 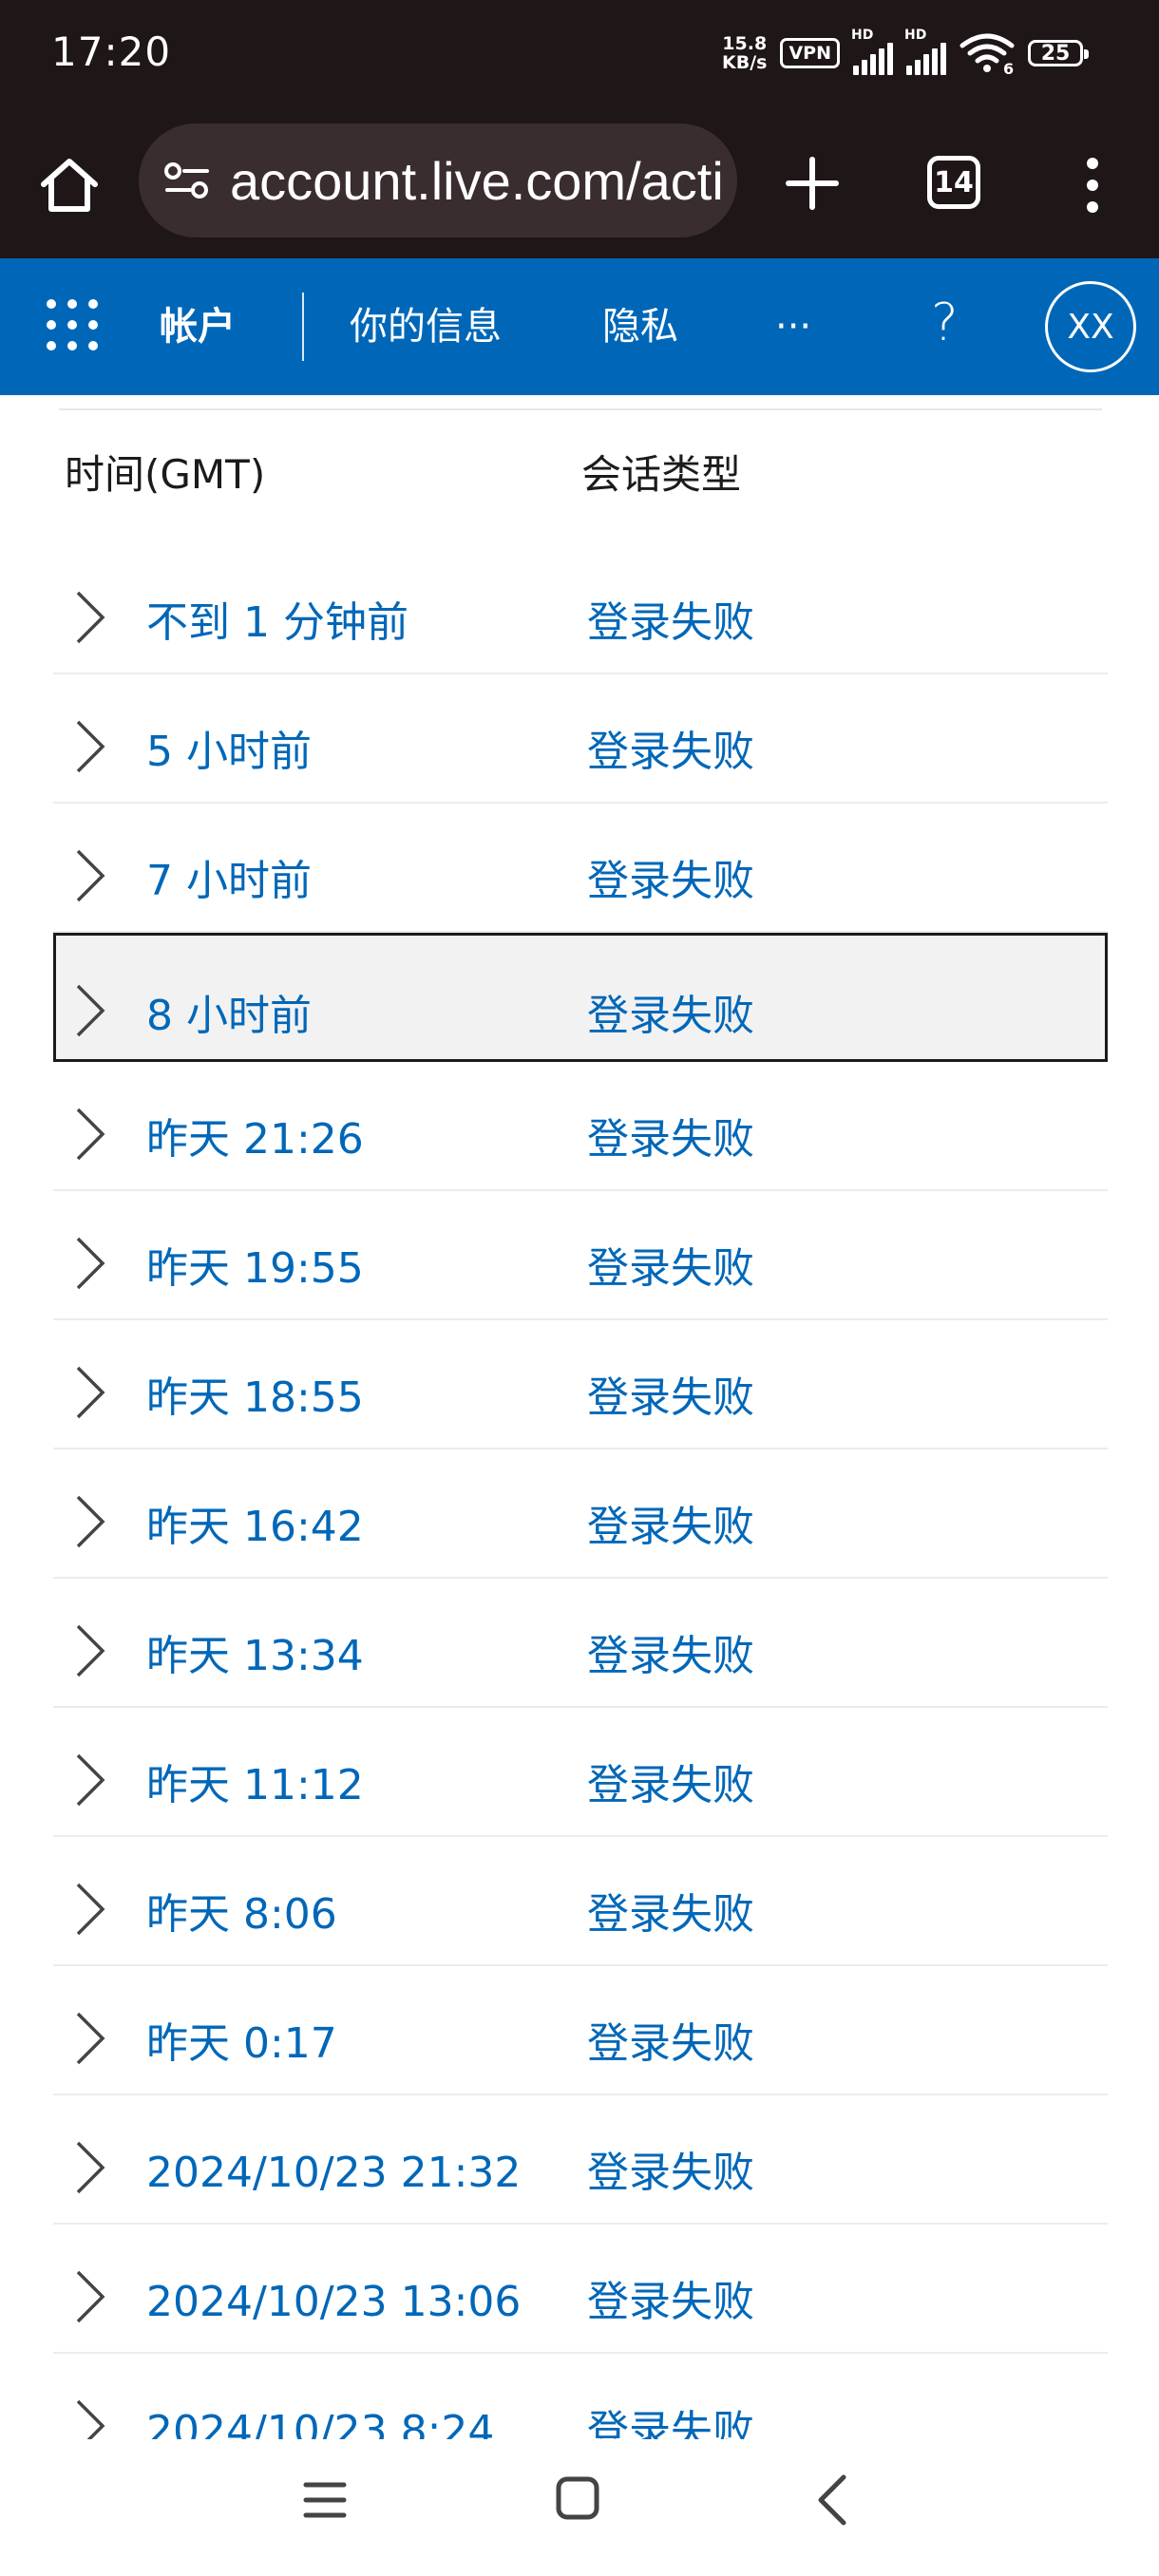 I want to click on hd-label-2: HD, so click(x=915, y=35).